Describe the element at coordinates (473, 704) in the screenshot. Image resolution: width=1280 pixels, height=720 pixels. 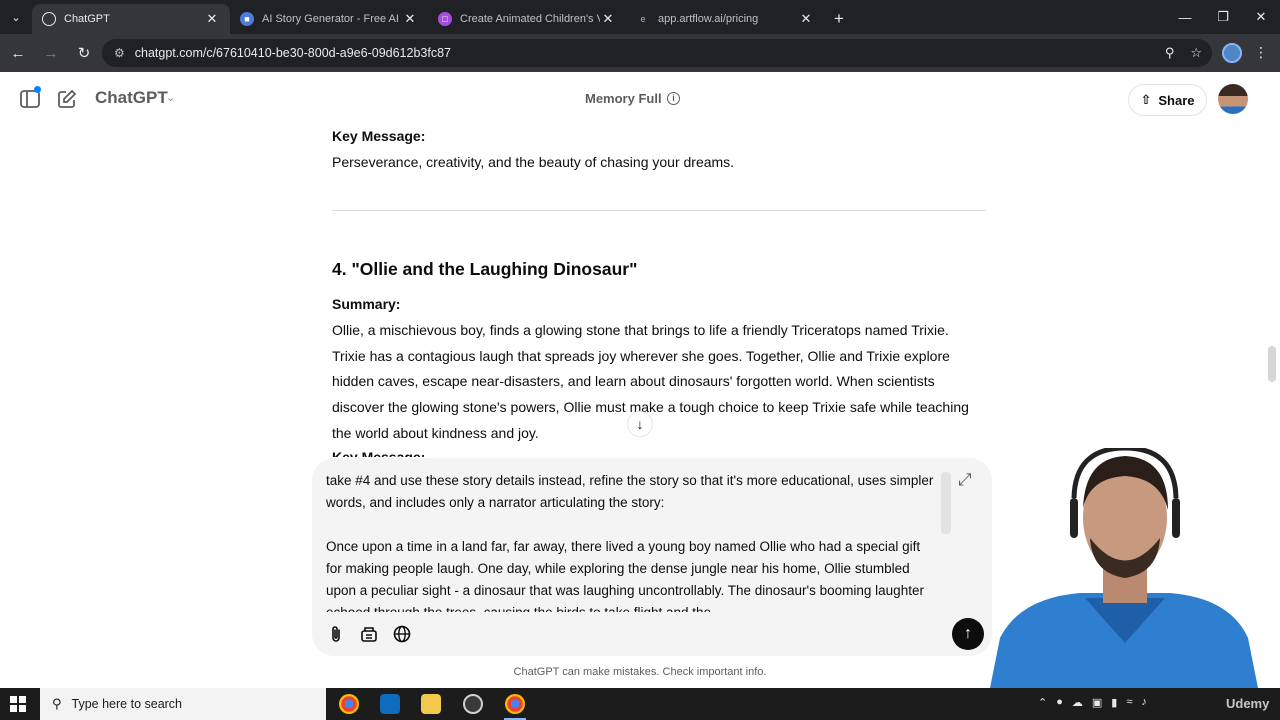
I see `recorder-app-icon` at that location.